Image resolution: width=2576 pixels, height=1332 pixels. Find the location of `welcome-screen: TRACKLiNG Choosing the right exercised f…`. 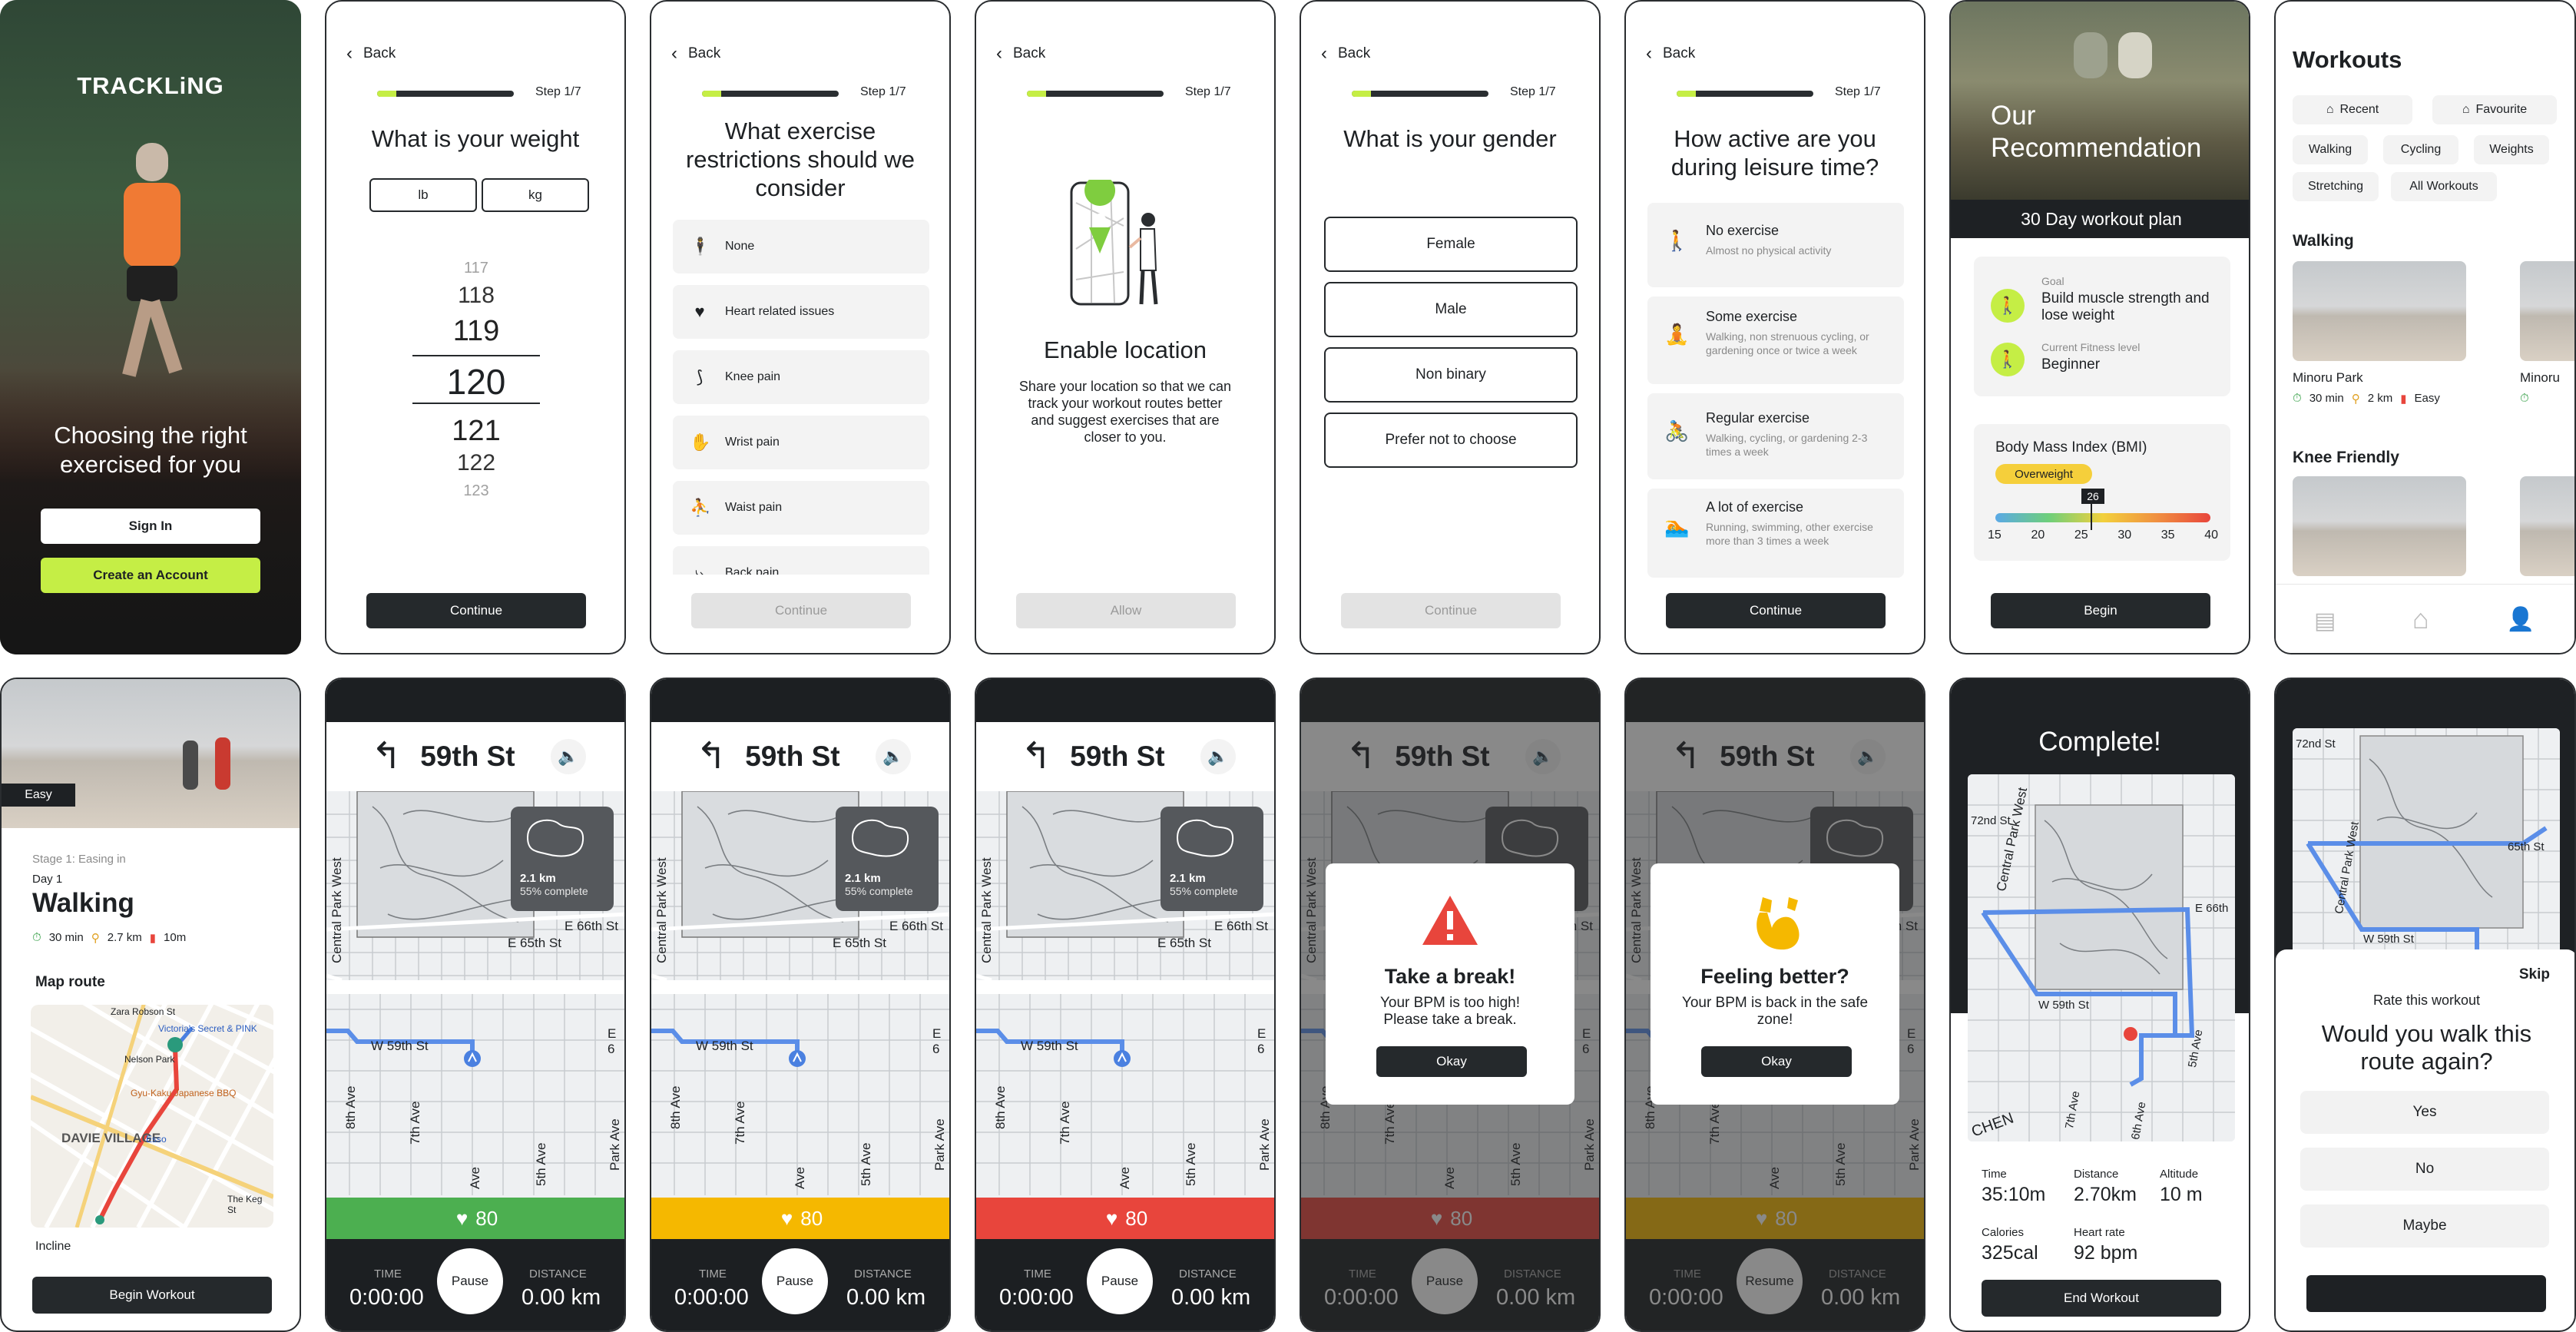

welcome-screen: TRACKLiNG Choosing the right exercised f… is located at coordinates (150, 327).